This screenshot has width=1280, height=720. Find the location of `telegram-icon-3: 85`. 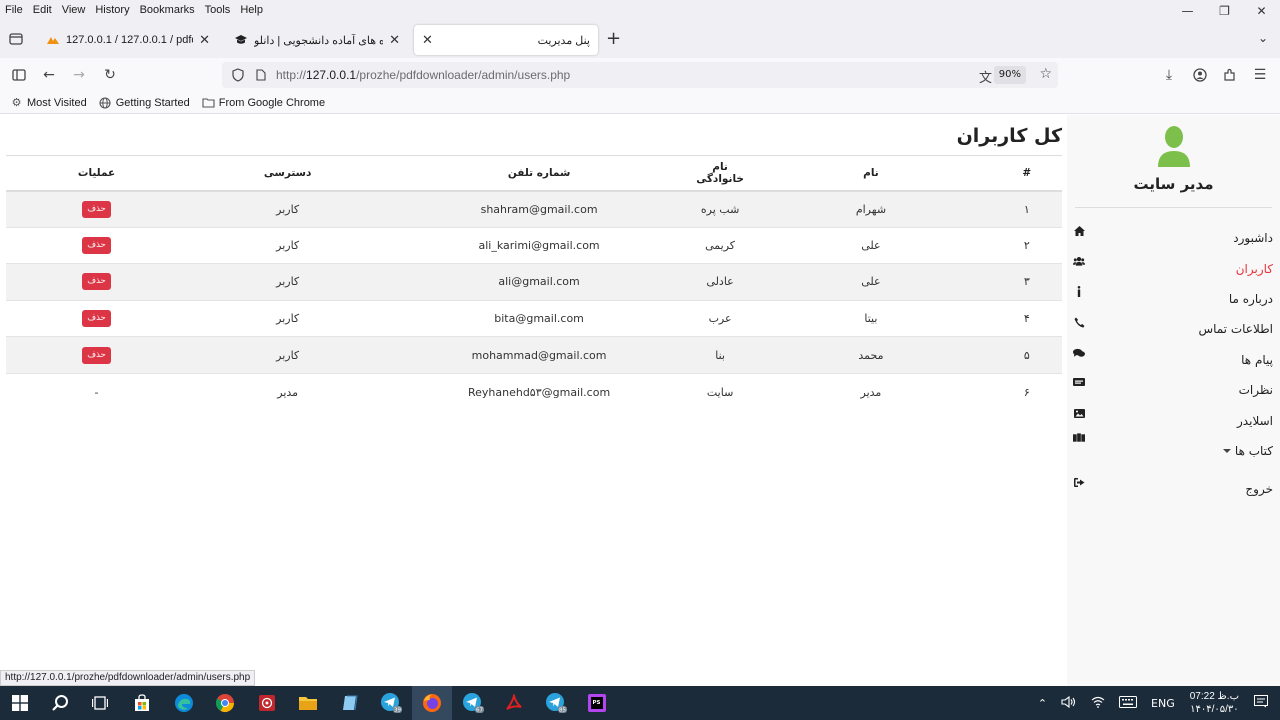

telegram-icon-3: 85 is located at coordinates (556, 703).